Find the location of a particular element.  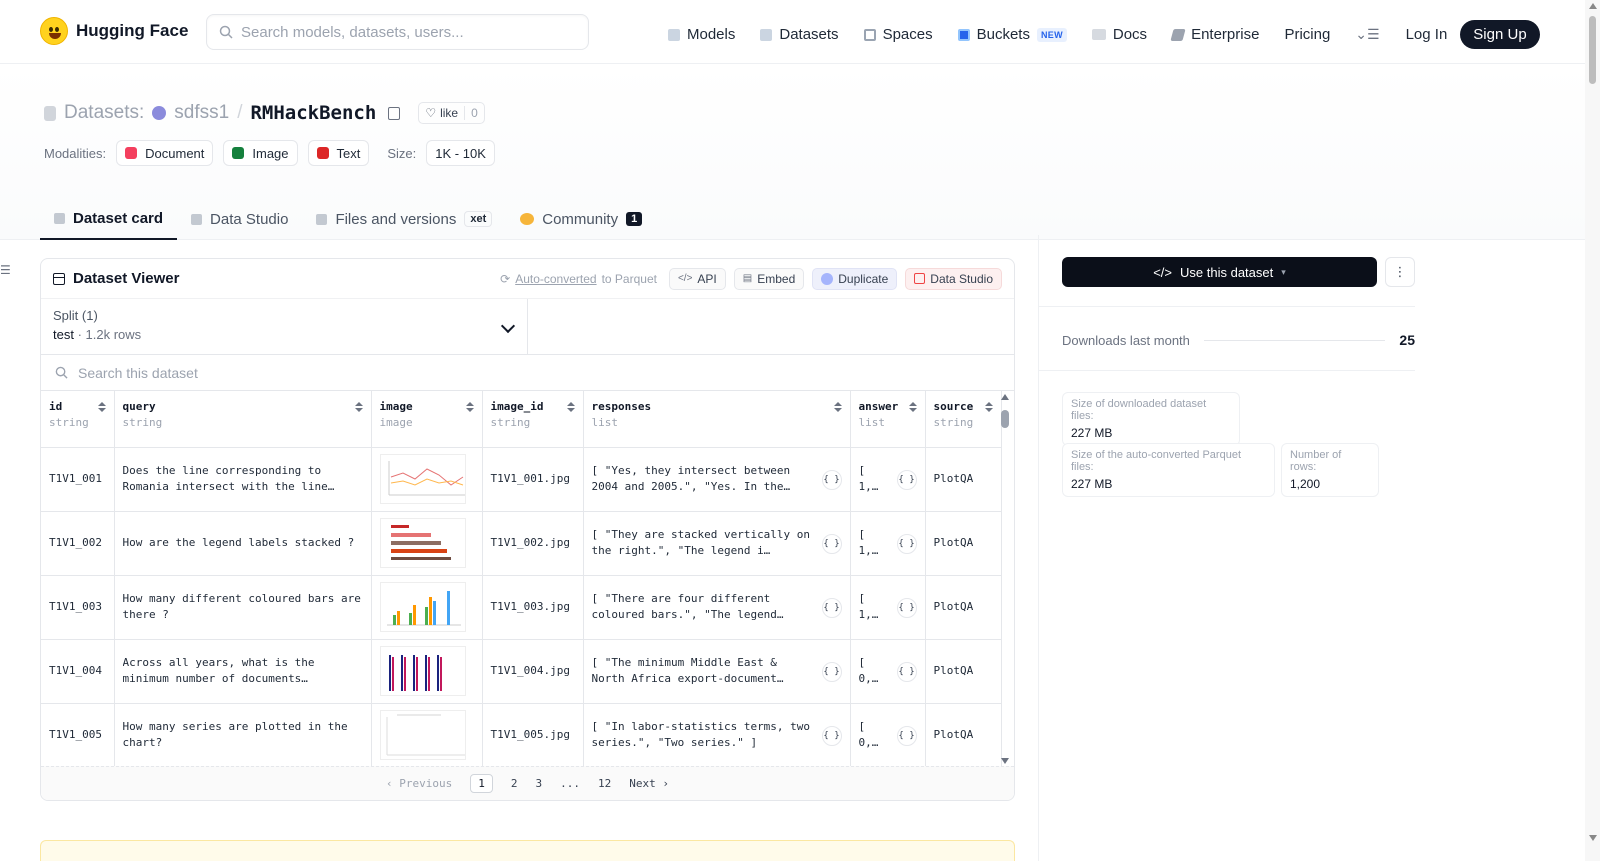

more-menu-icon: ⌄☰ is located at coordinates (1367, 34).